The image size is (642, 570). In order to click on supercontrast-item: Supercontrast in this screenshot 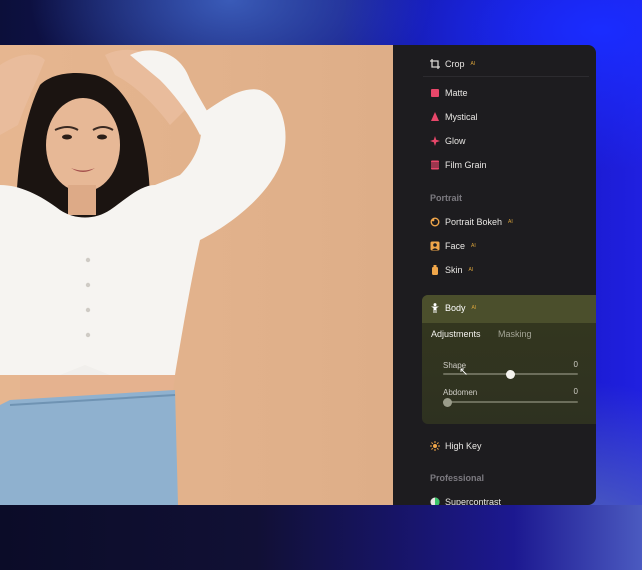, I will do `click(465, 501)`.